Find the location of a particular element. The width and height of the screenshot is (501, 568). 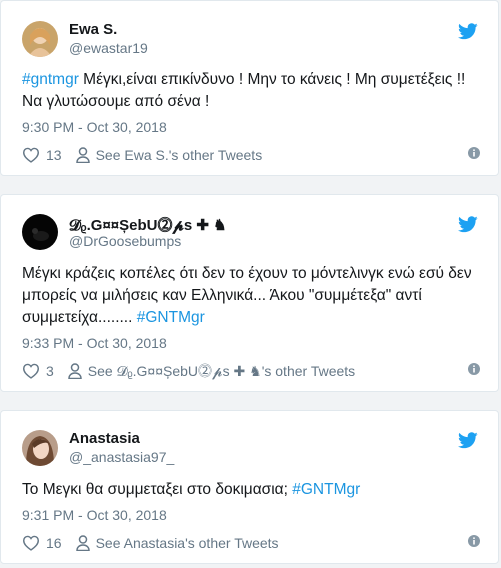

tweet-timestamp: 9:33 PM - Oct 30, 2018 is located at coordinates (94, 343).